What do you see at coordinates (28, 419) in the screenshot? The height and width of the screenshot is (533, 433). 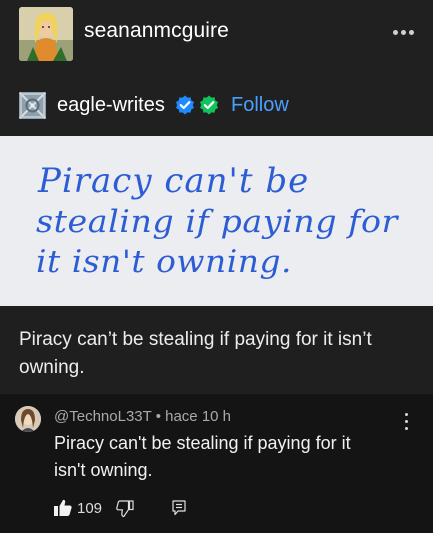 I see `commenter-avatar` at bounding box center [28, 419].